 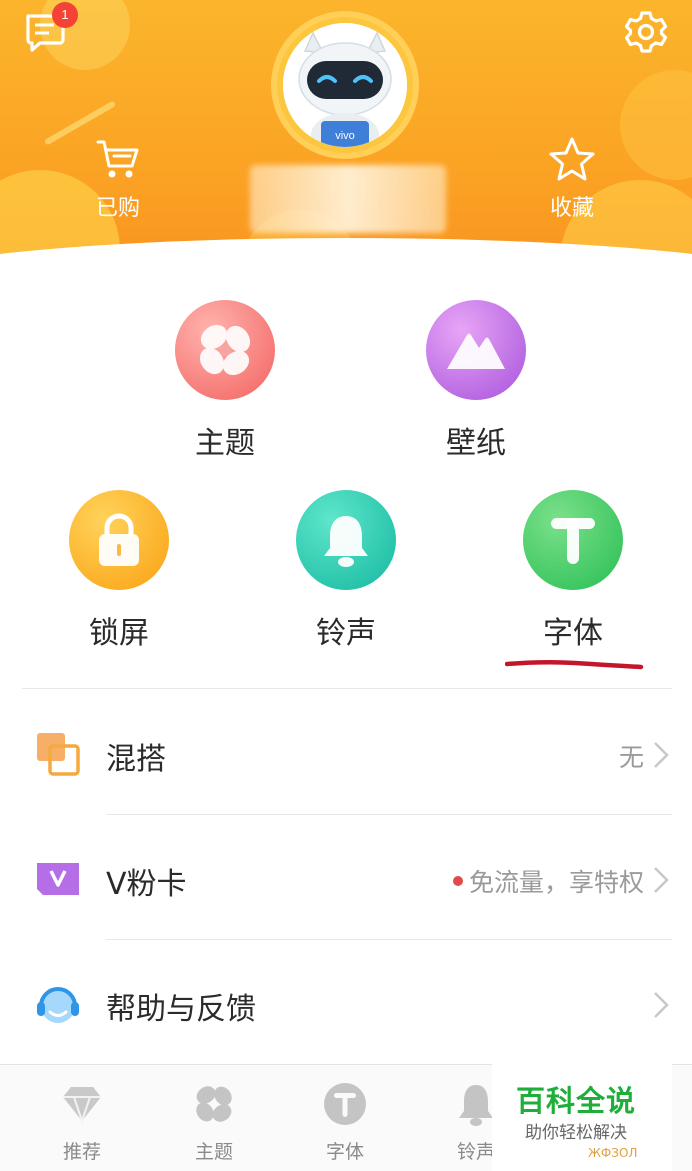 I want to click on header-curve, so click(x=346, y=259).